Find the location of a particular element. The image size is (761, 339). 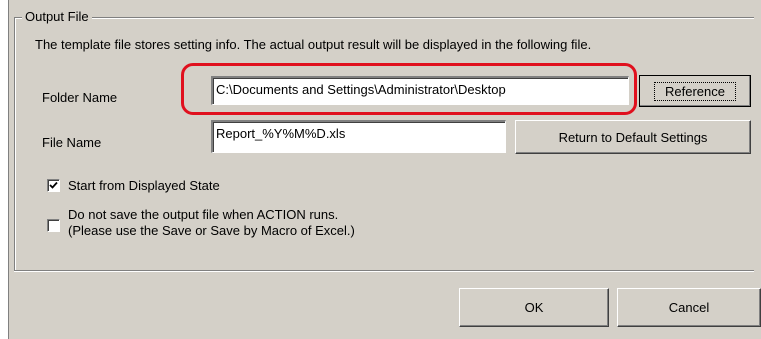

ok-button: OK is located at coordinates (534, 307).